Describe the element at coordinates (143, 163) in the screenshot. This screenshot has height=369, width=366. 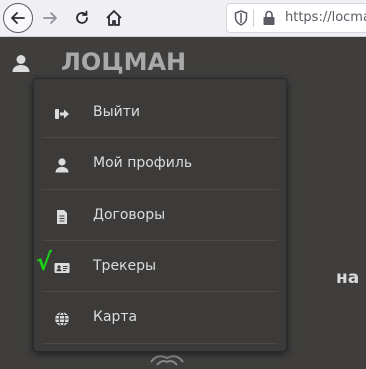
I see `menu-item-label: Мой профиль` at that location.